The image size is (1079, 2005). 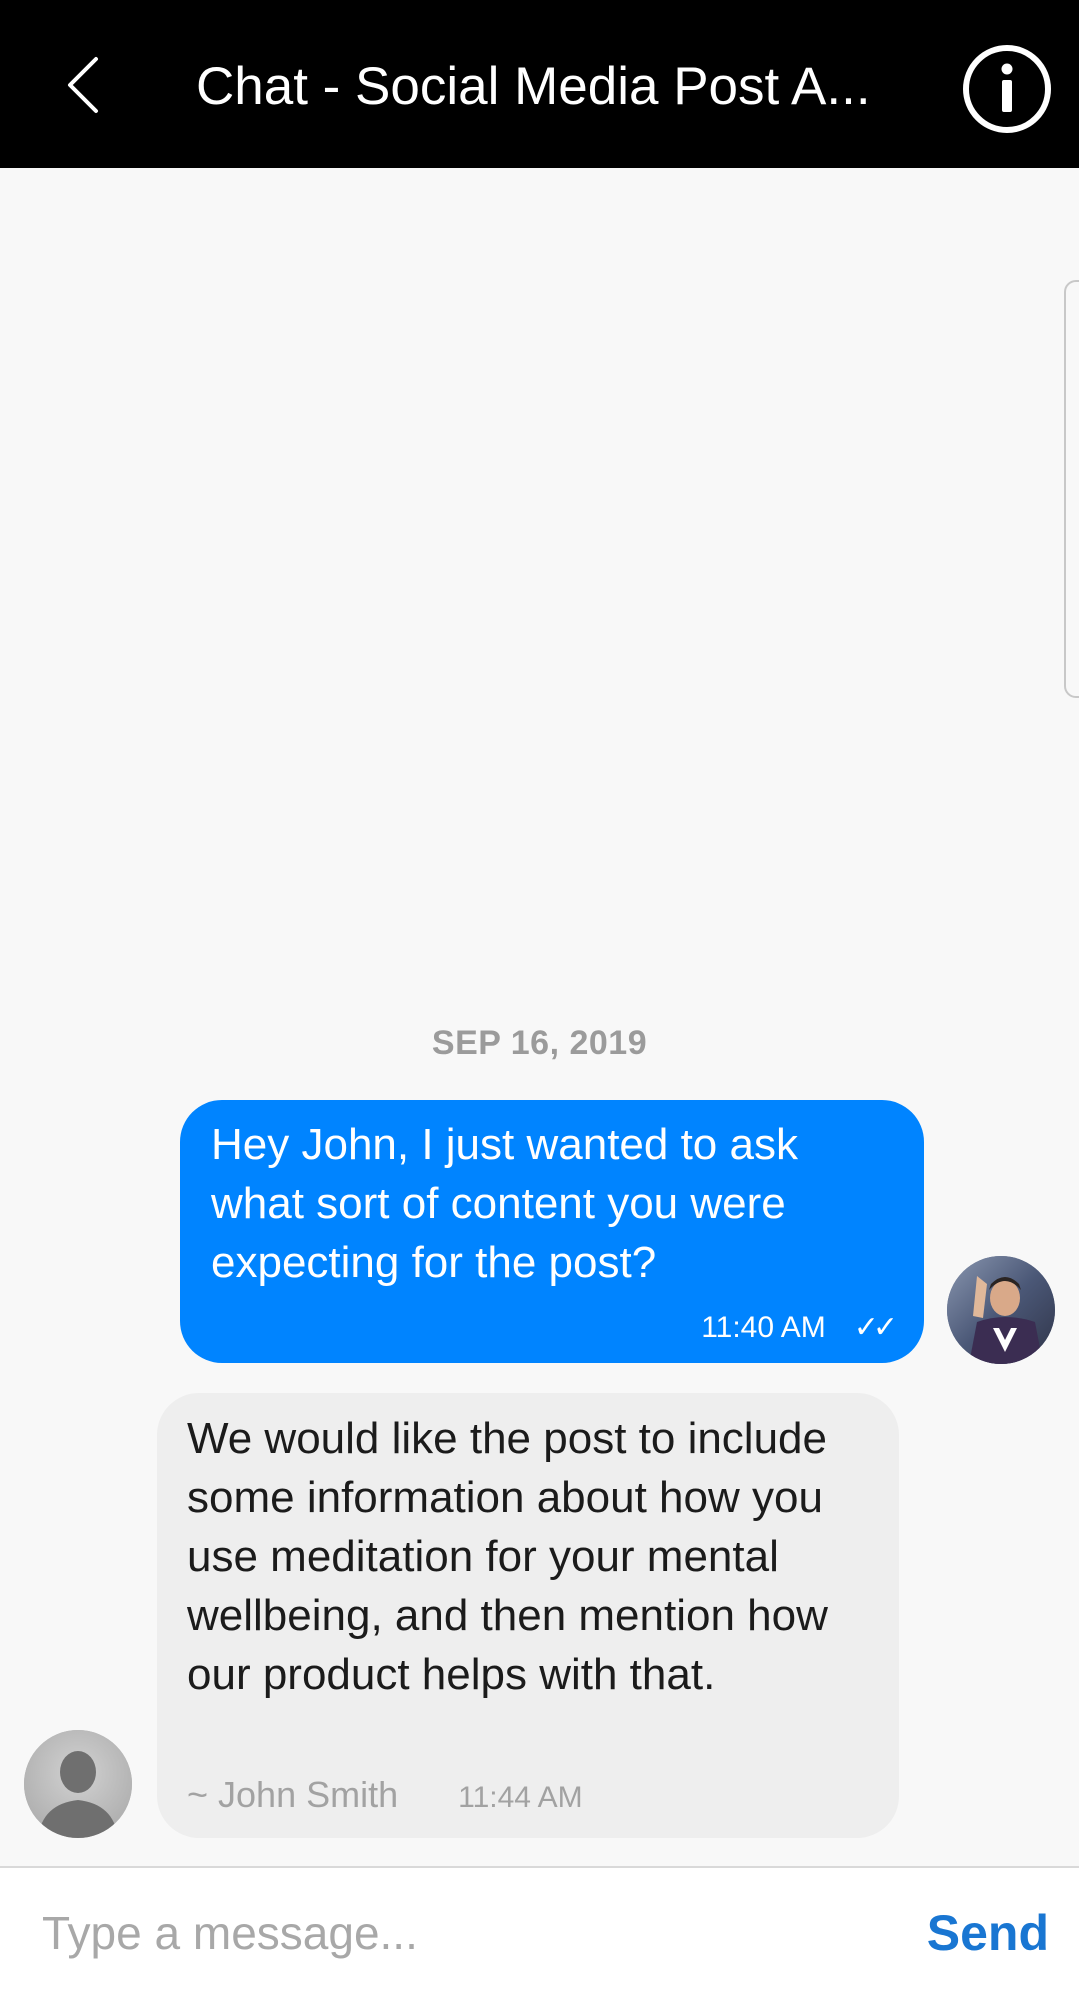 I want to click on user-photo, so click(x=1001, y=1310).